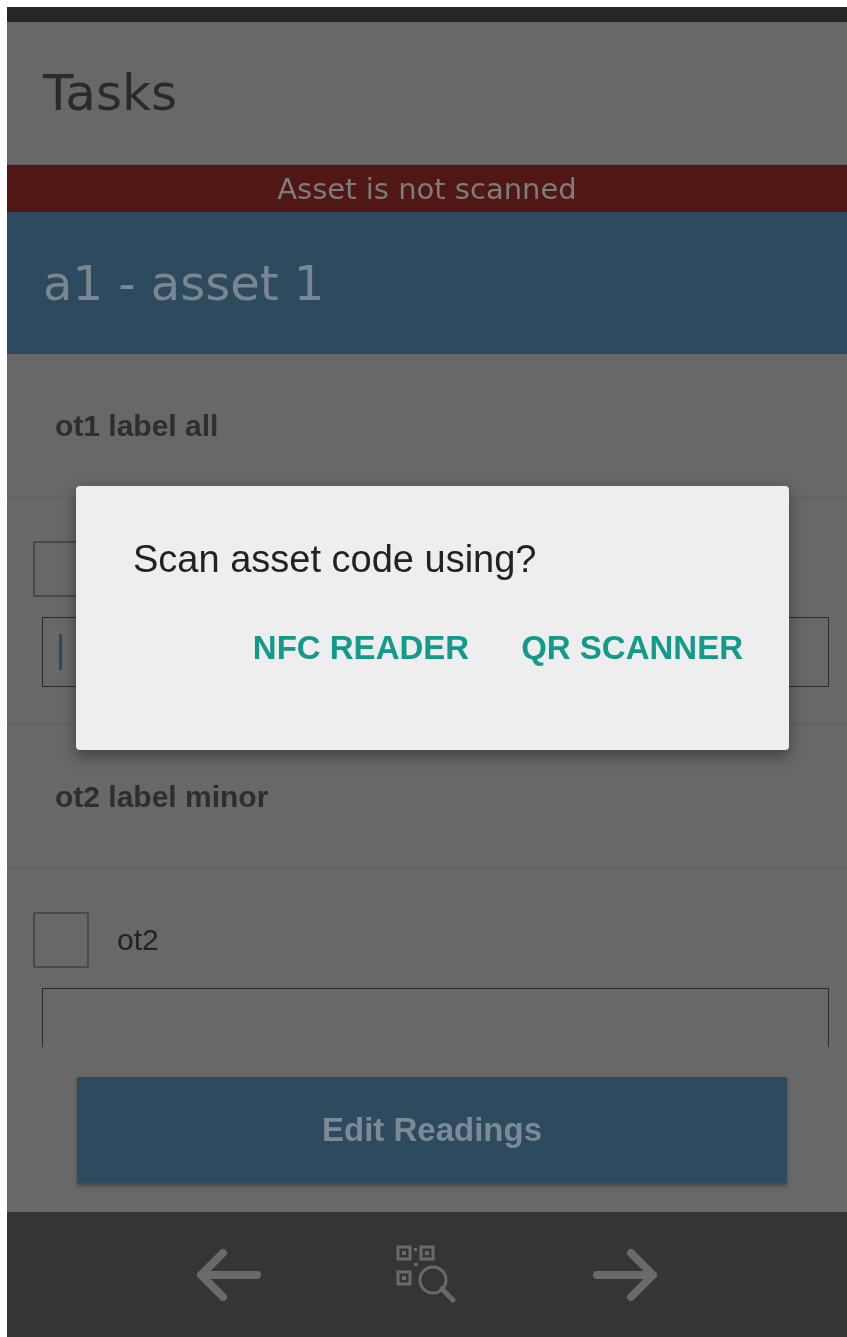 The width and height of the screenshot is (847, 1337). Describe the element at coordinates (137, 425) in the screenshot. I see `section-label: ot1 label all` at that location.